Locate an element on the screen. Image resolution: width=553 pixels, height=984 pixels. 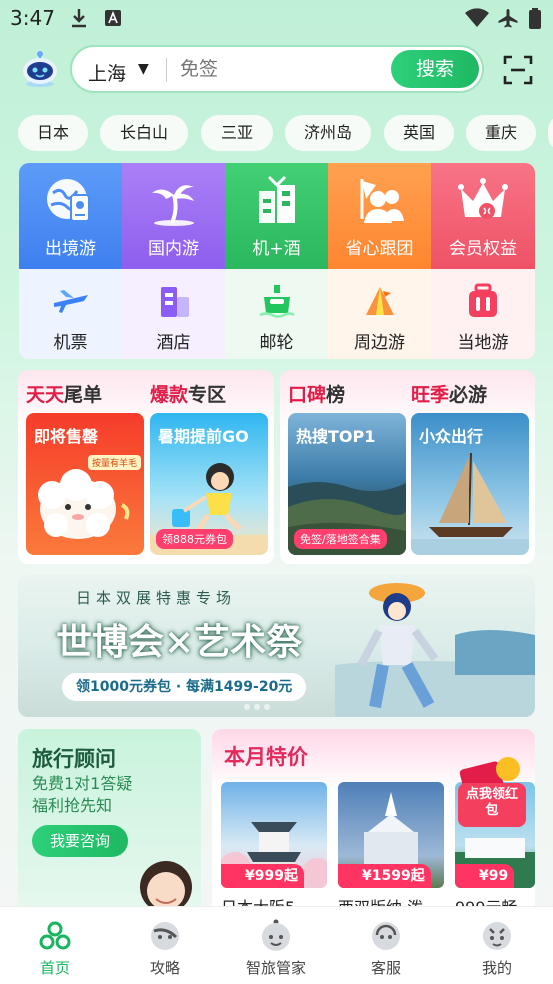
search-button: 搜索 is located at coordinates (435, 69).